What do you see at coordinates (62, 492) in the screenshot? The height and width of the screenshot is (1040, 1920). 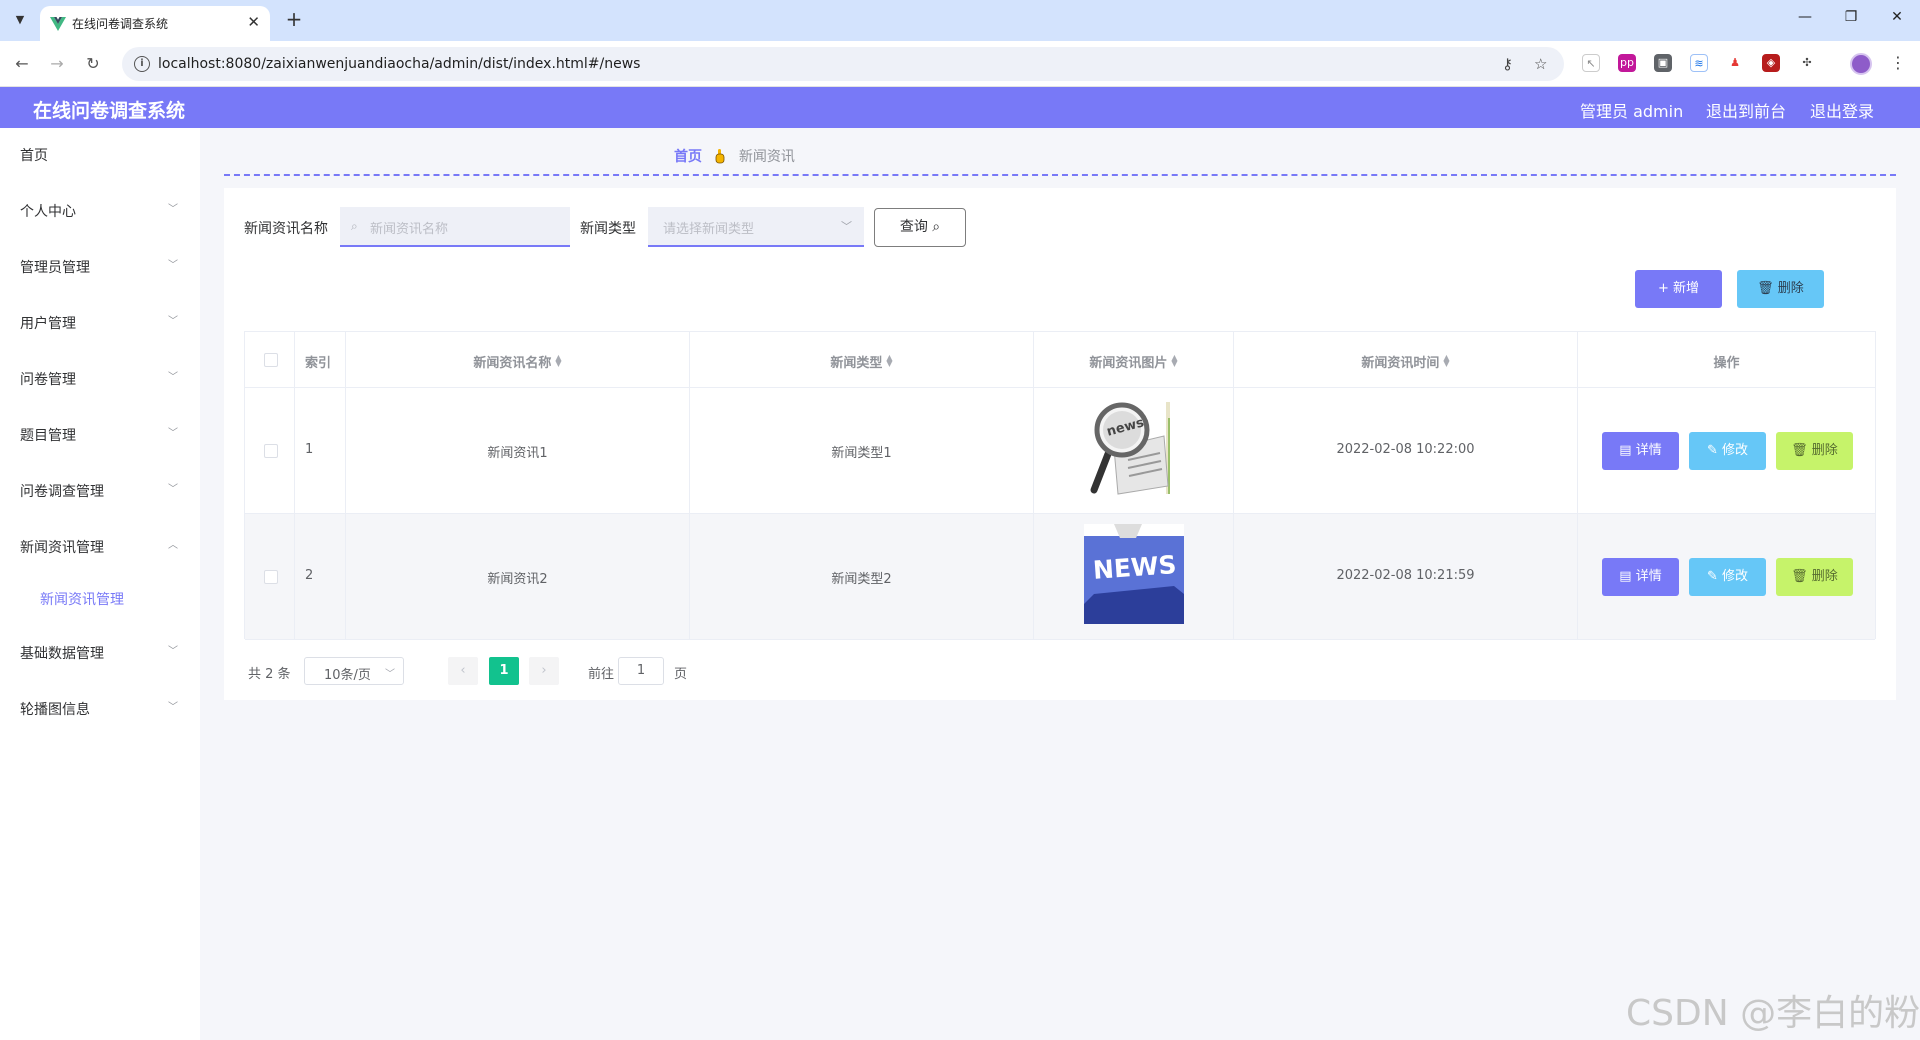 I see `sidebar-item-label: 问卷调查管理` at bounding box center [62, 492].